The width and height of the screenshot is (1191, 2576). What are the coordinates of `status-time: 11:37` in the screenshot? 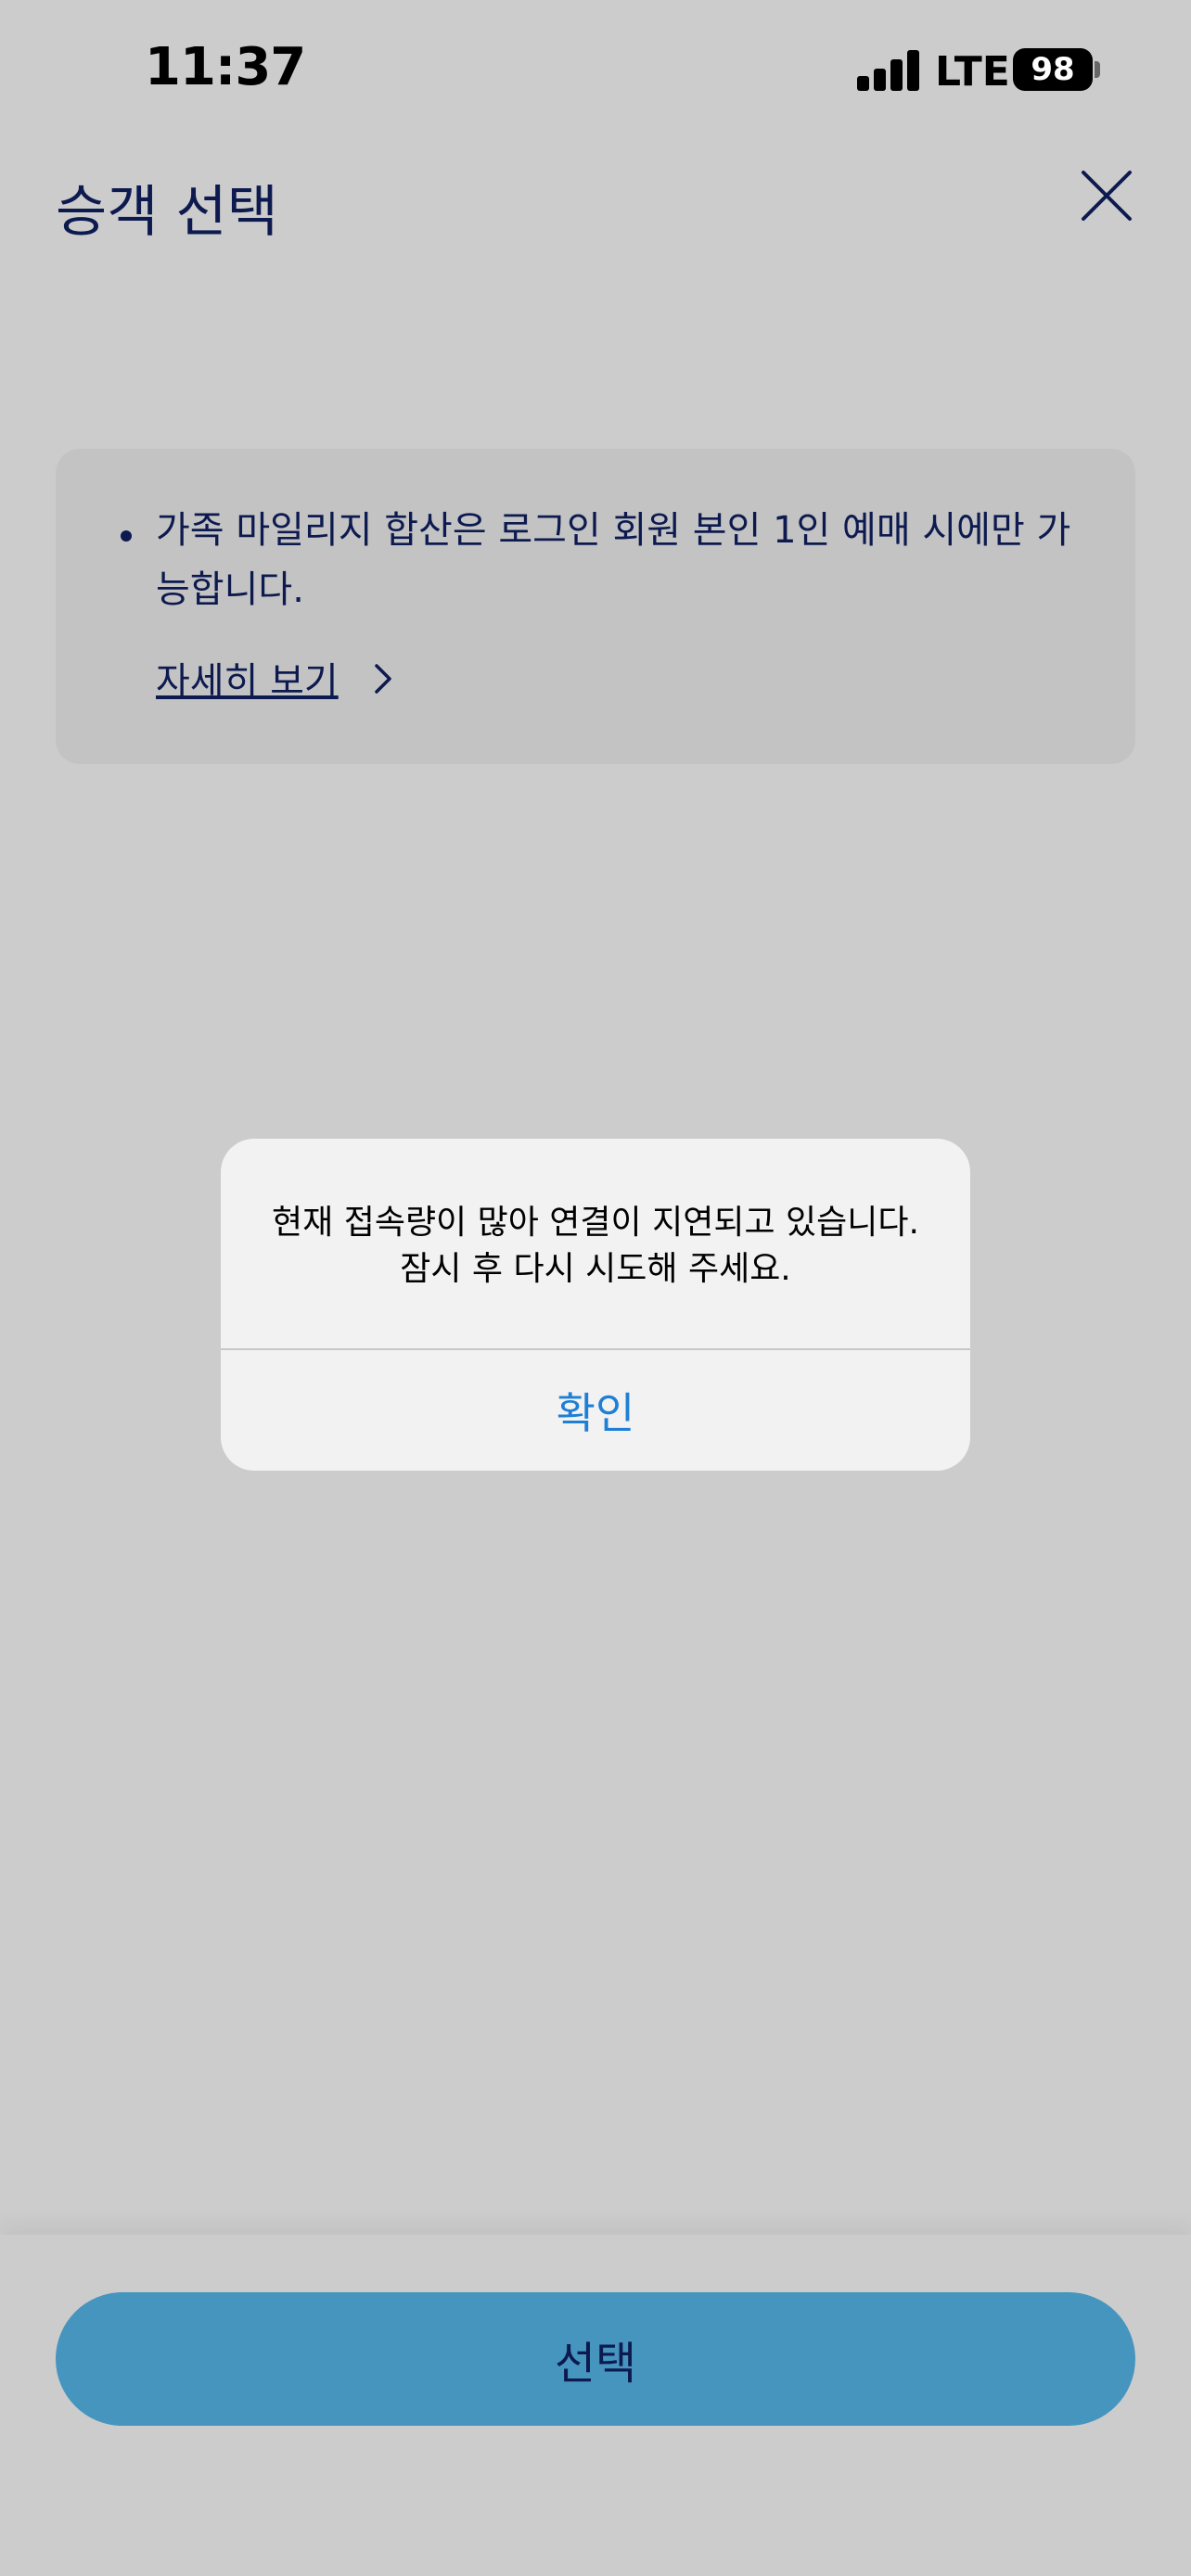 It's located at (225, 67).